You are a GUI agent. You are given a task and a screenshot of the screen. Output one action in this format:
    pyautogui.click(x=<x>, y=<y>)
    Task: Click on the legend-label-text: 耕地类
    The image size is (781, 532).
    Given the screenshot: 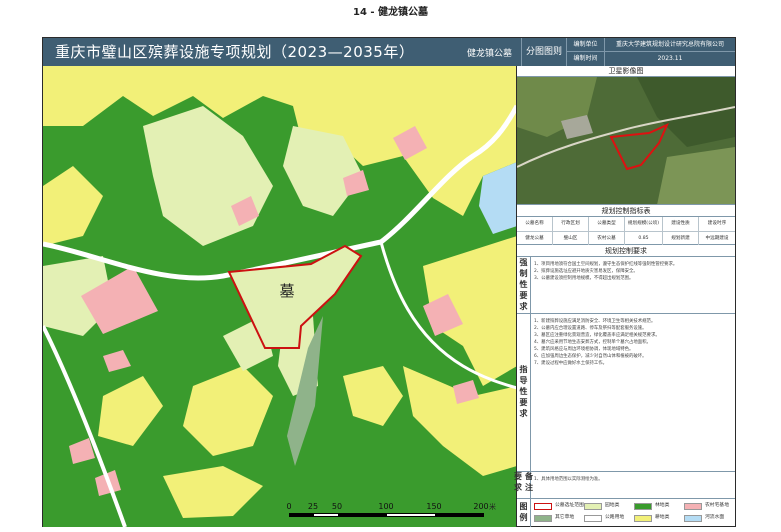 What is the action you would take?
    pyautogui.click(x=662, y=517)
    